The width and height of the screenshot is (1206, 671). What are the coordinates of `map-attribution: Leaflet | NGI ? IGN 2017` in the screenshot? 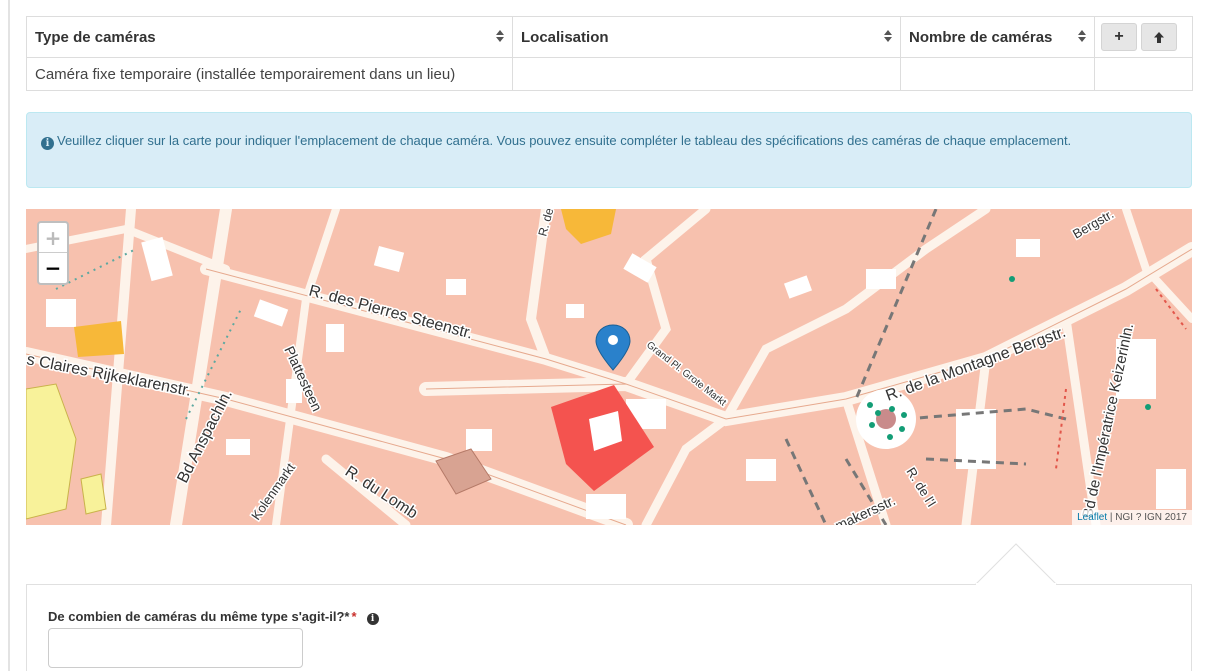 It's located at (1132, 517).